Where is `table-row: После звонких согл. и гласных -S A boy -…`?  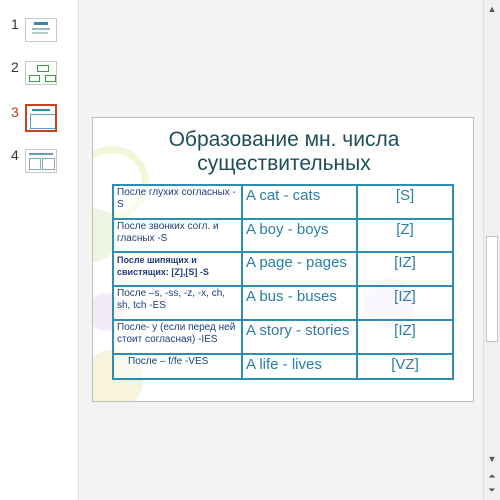
table-row: После звонких согл. и гласных -S A boy -… is located at coordinates (283, 235).